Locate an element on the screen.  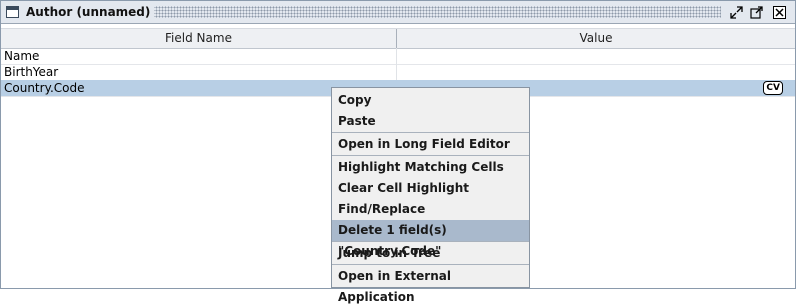
restore-icon is located at coordinates (736, 12).